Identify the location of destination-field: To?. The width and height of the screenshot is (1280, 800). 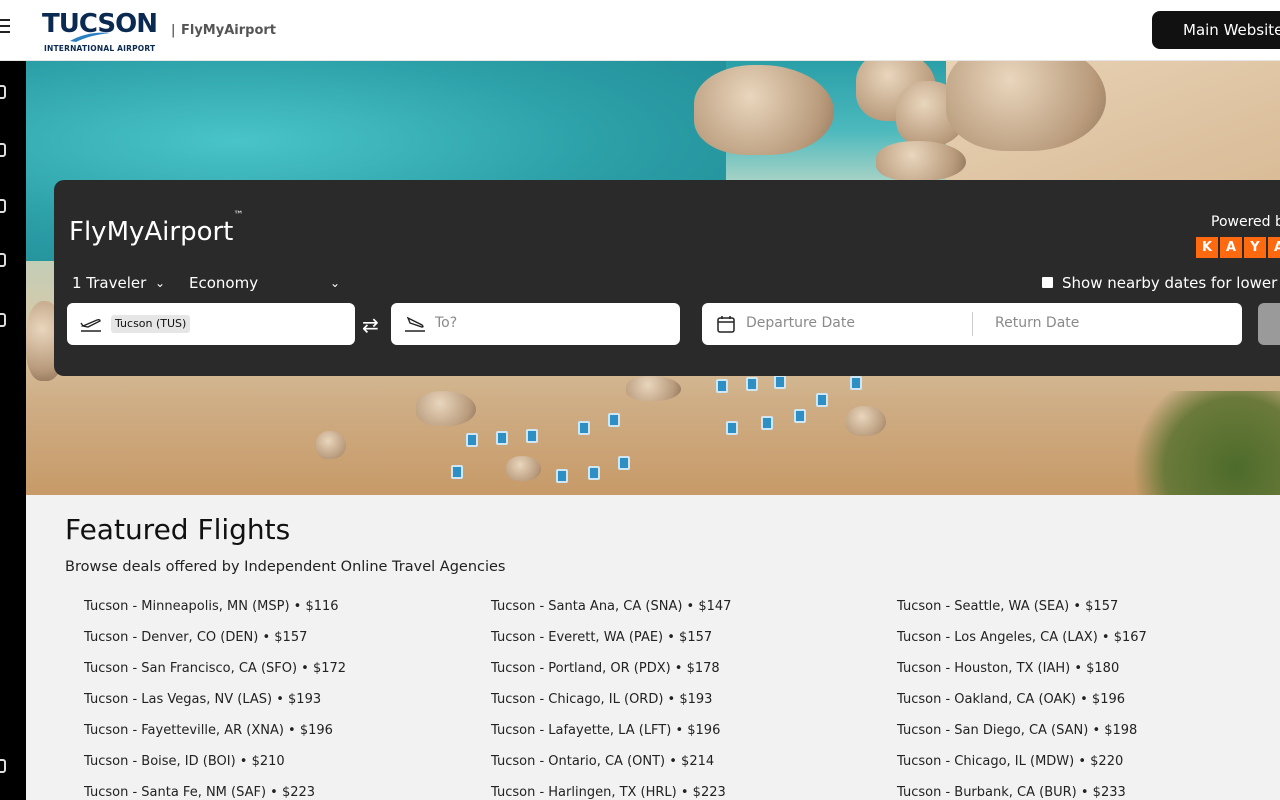
(535, 324).